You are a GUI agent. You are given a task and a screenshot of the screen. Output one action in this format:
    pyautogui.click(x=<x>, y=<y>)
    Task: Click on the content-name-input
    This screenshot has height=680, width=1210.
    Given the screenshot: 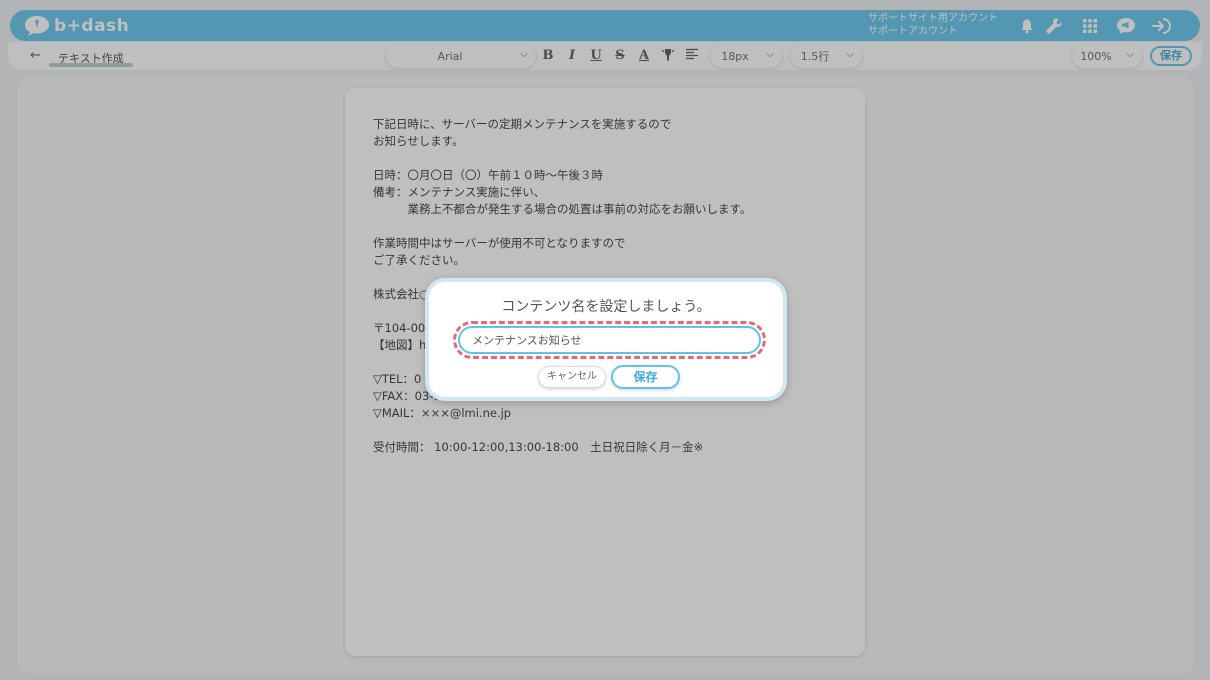 What is the action you would take?
    pyautogui.click(x=609, y=340)
    